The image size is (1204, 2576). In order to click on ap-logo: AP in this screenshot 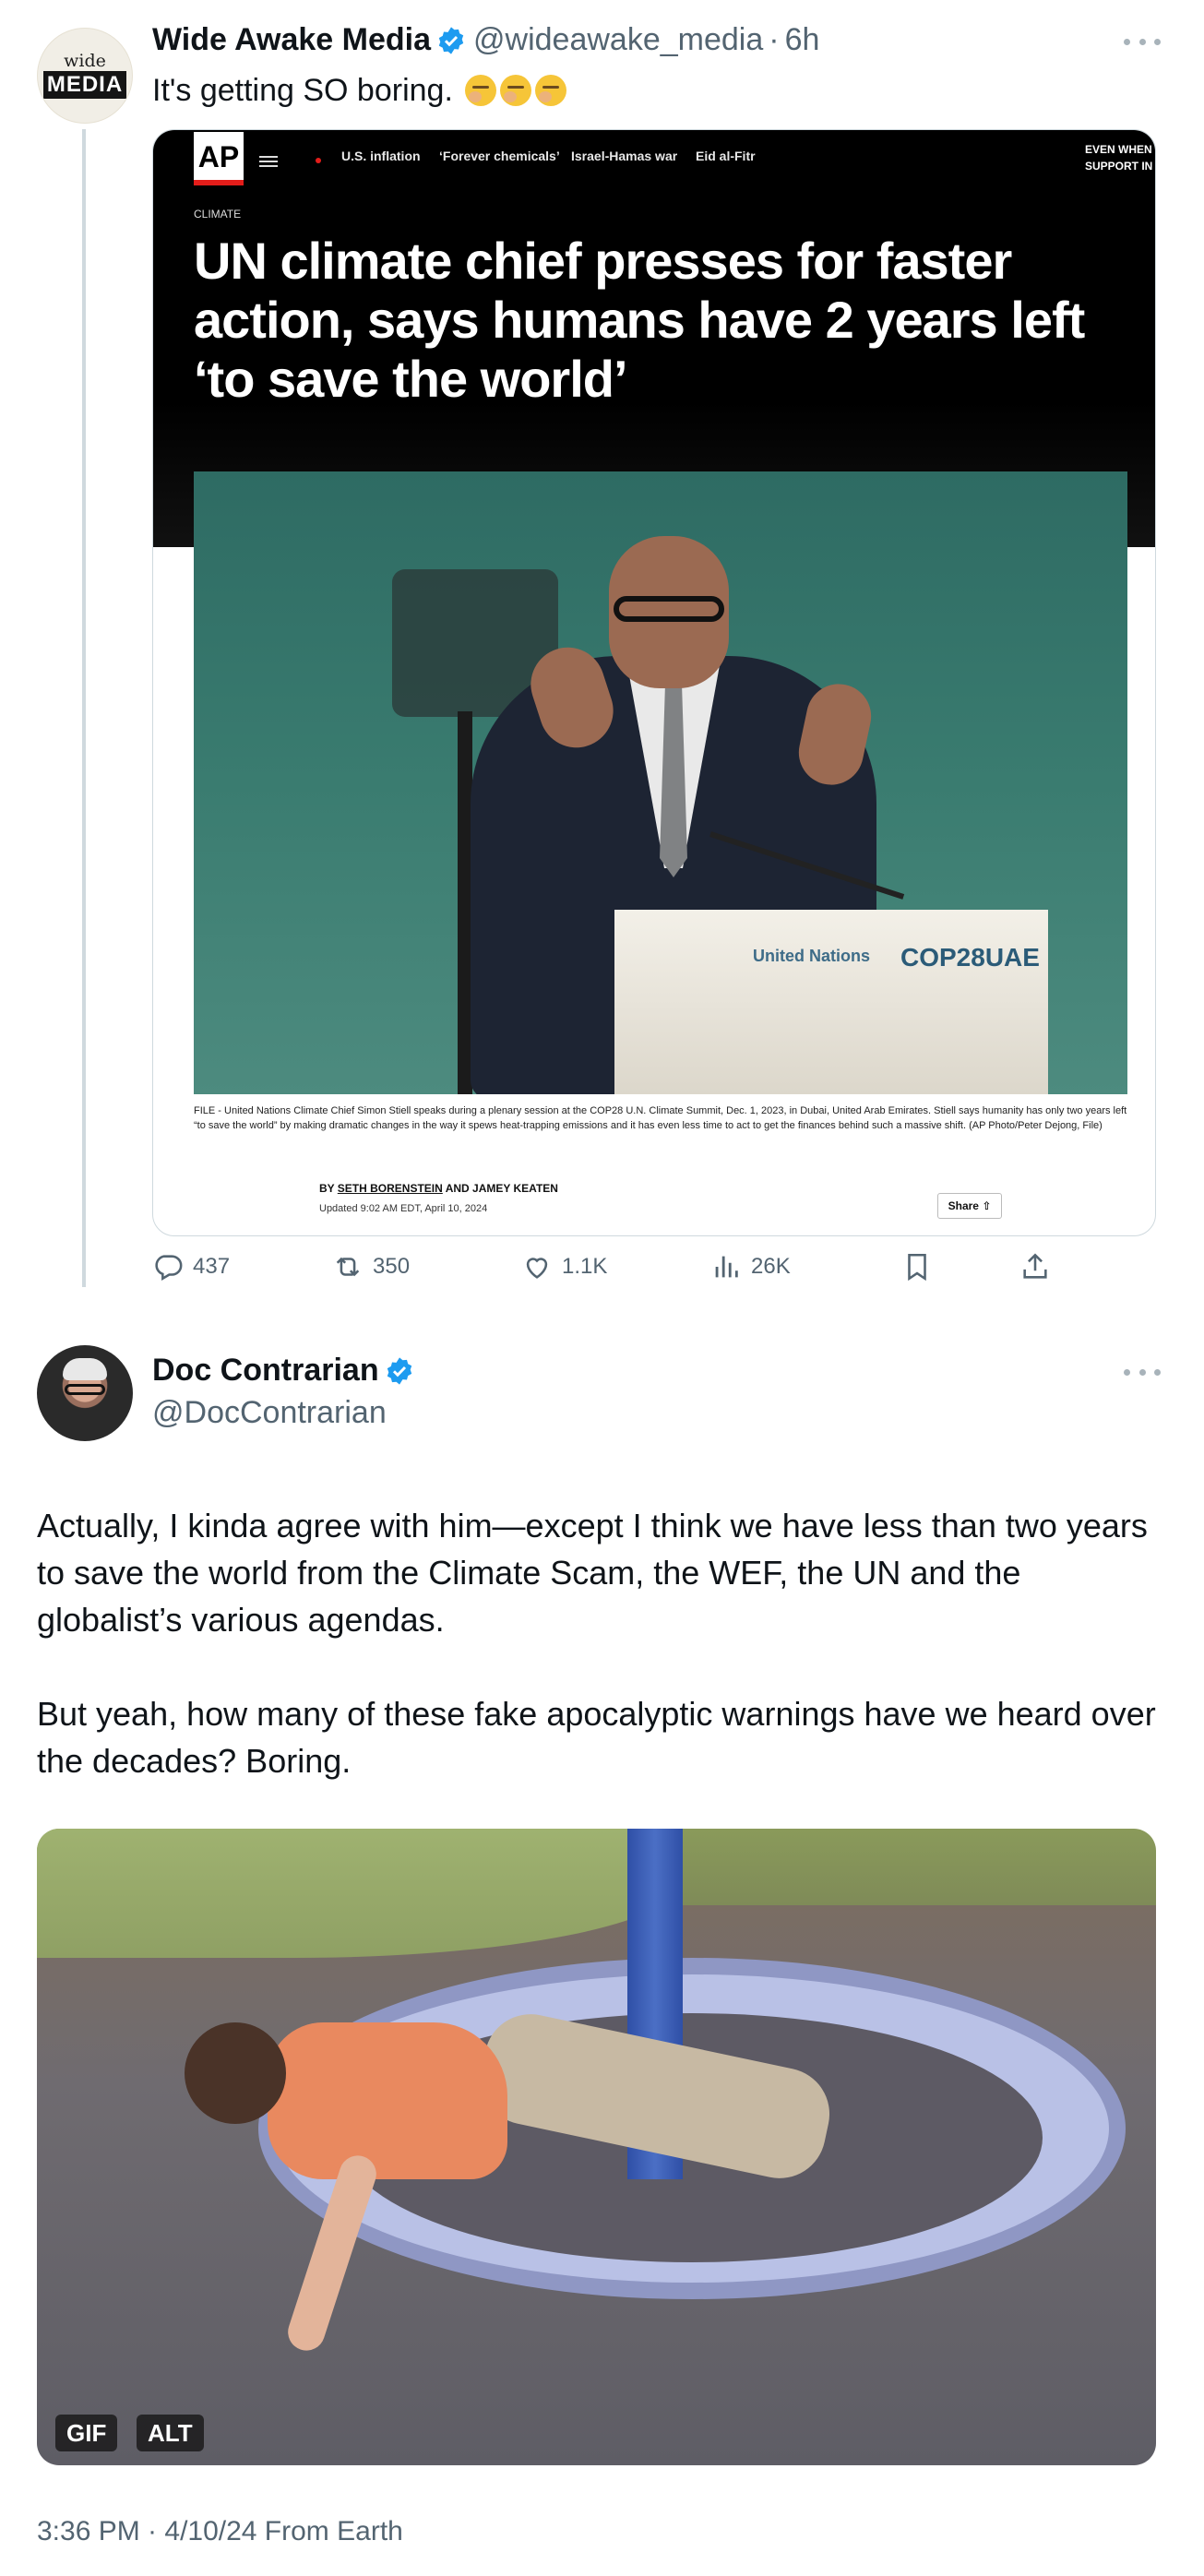, I will do `click(219, 158)`.